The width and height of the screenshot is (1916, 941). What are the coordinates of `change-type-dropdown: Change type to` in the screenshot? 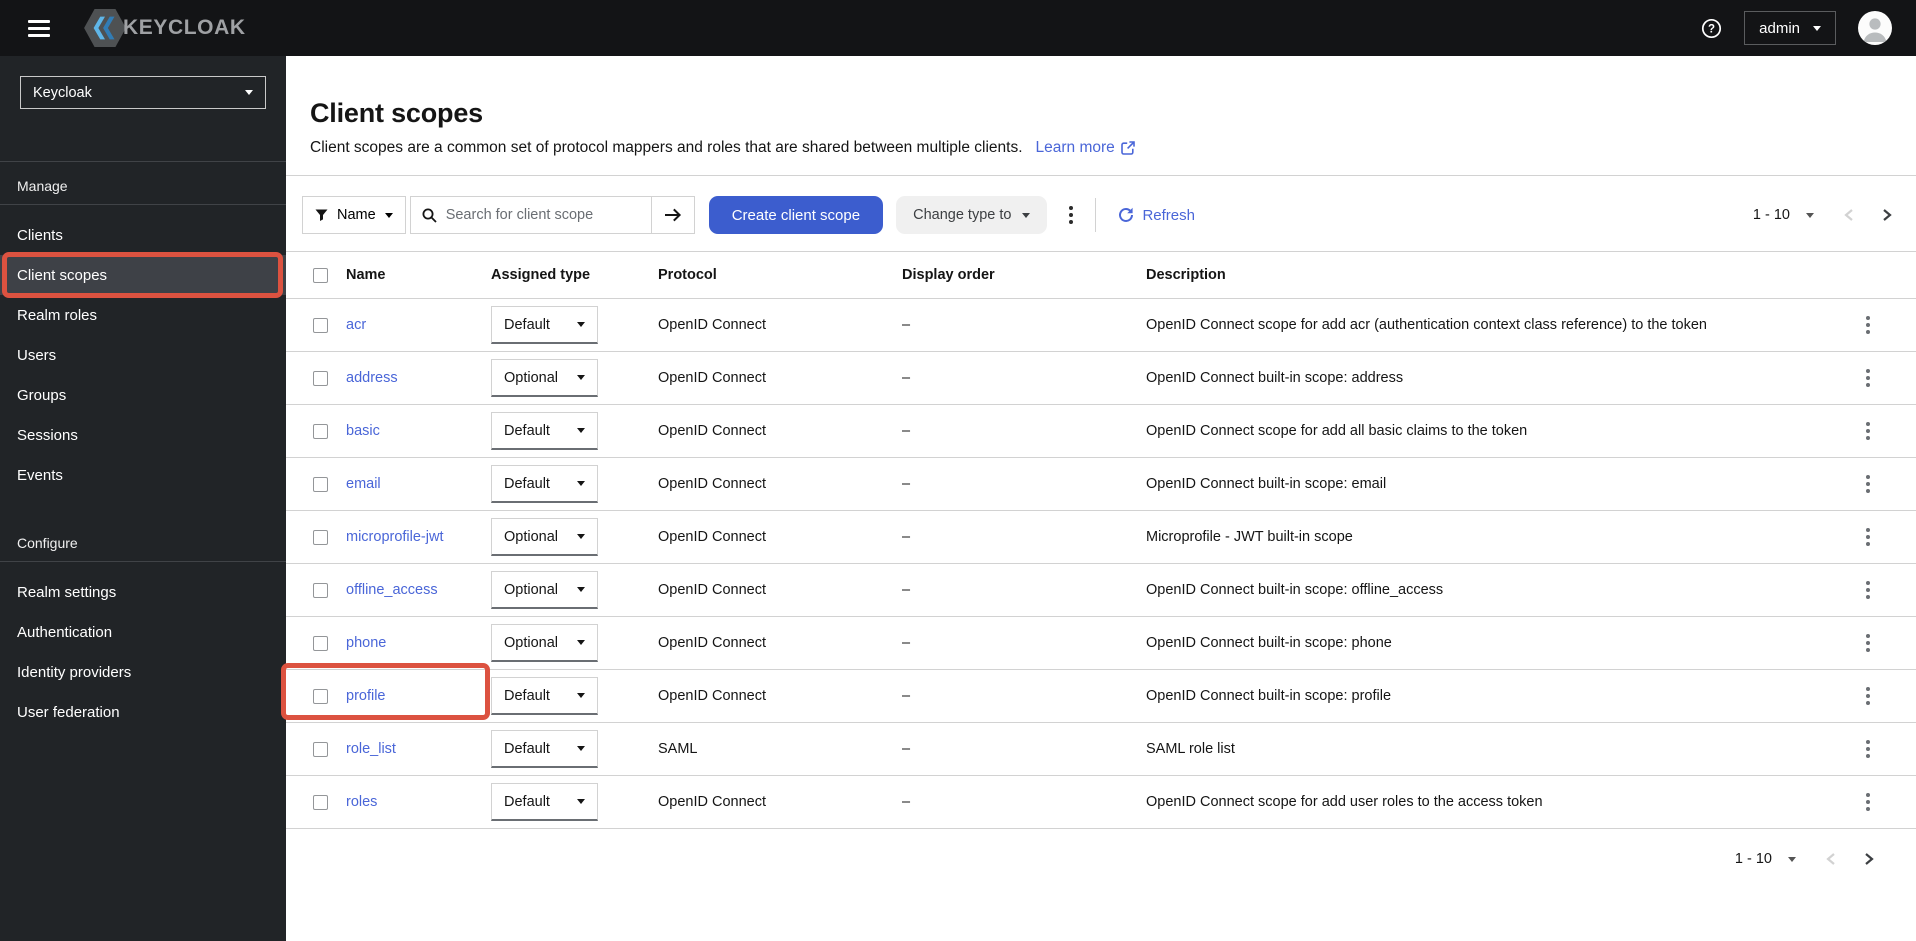 It's located at (972, 215).